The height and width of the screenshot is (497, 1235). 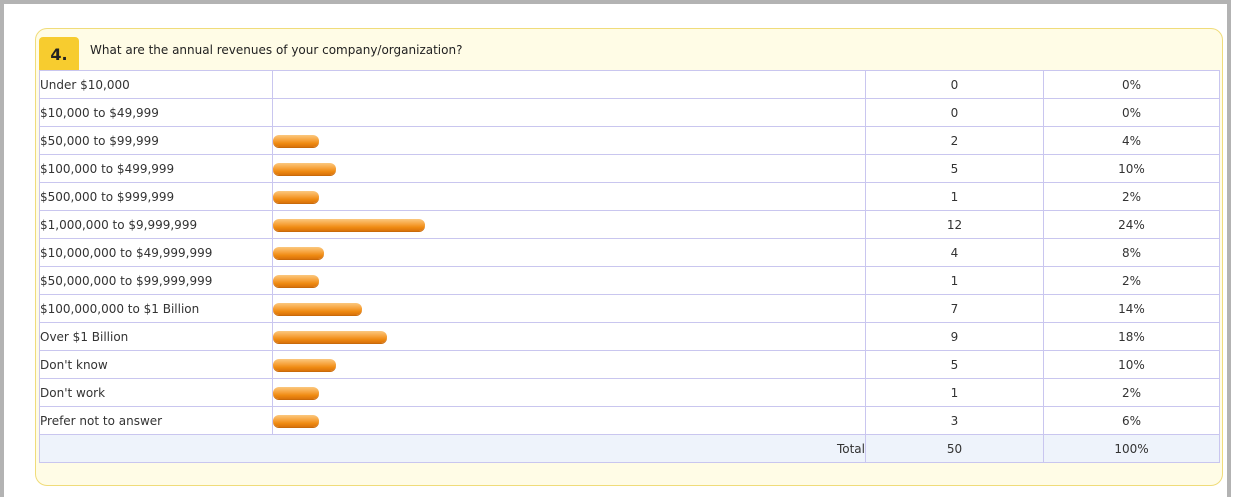 What do you see at coordinates (1131, 308) in the screenshot?
I see `row-percent: 14%` at bounding box center [1131, 308].